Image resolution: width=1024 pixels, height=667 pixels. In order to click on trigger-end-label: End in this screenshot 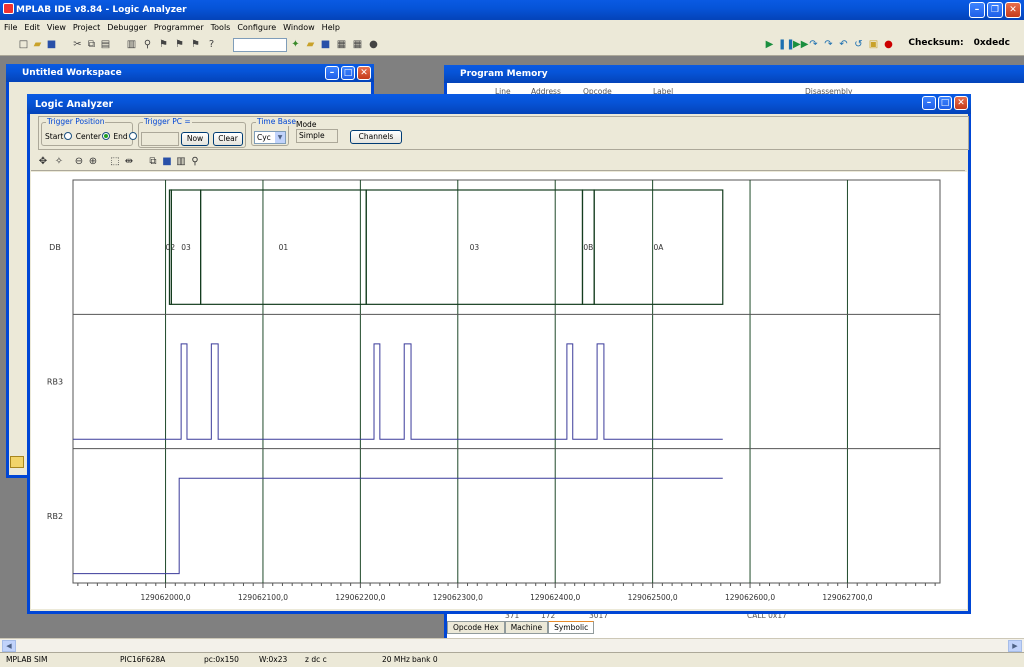, I will do `click(120, 136)`.